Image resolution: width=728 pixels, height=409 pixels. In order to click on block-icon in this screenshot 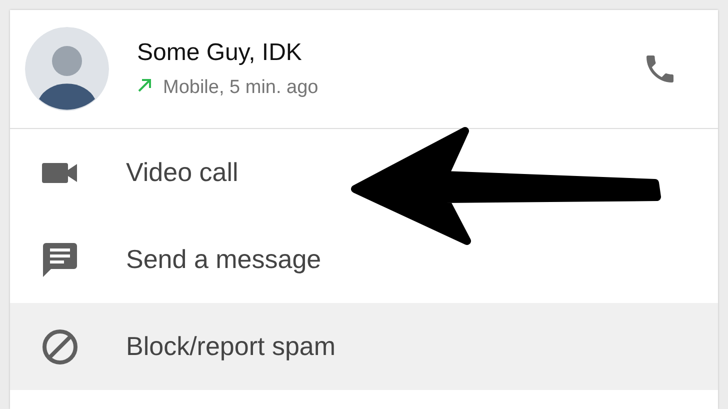, I will do `click(60, 346)`.